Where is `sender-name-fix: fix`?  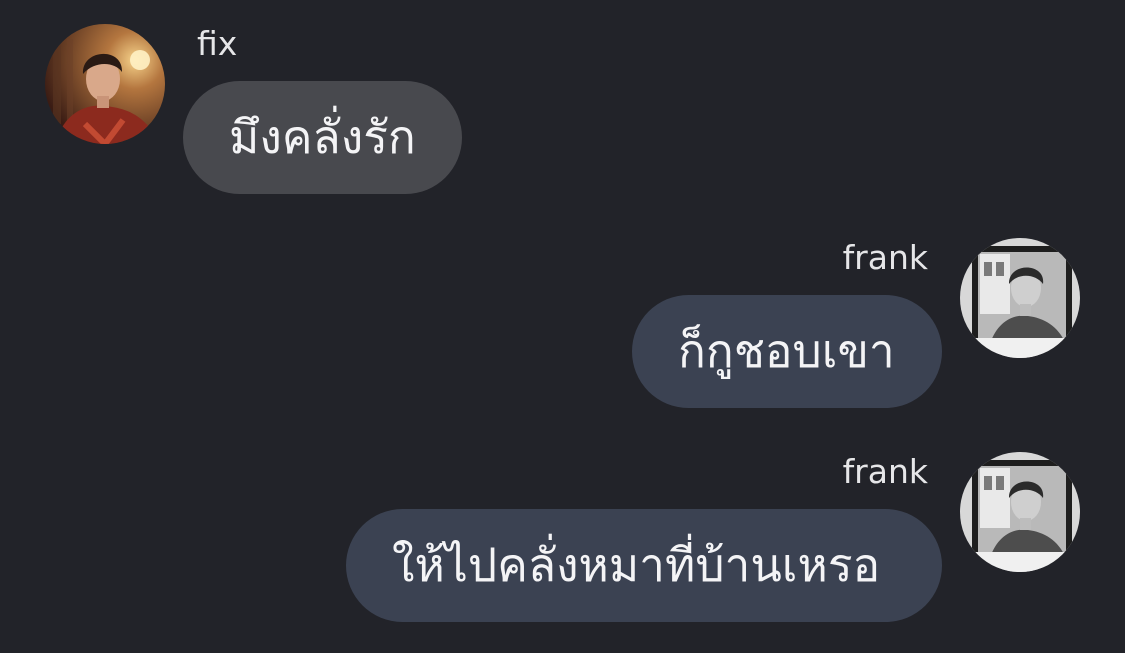
sender-name-fix: fix is located at coordinates (217, 43).